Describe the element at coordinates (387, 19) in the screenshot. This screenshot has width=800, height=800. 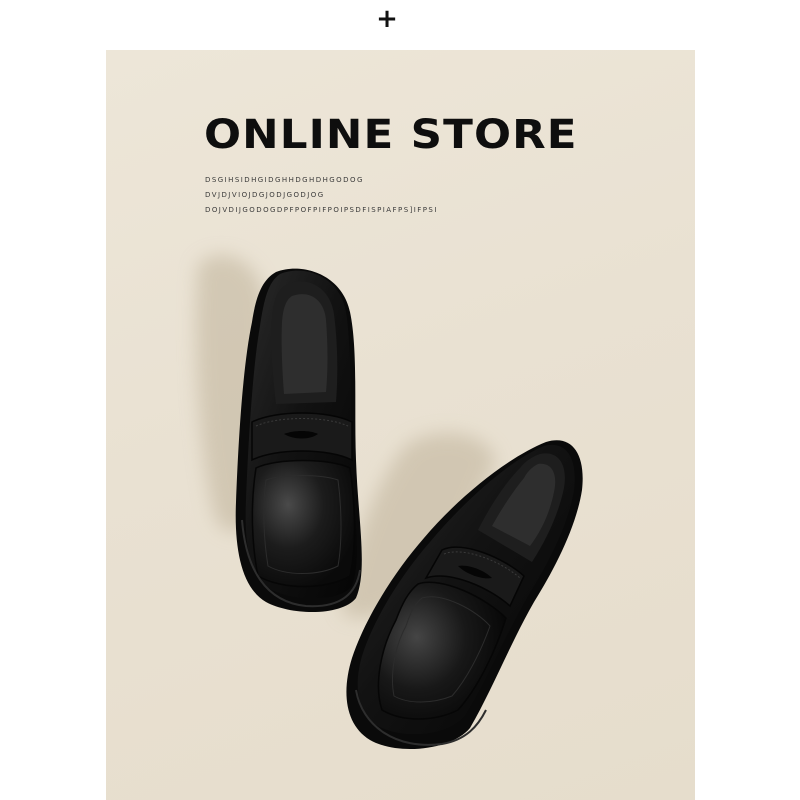
I see `plus-icon: +` at that location.